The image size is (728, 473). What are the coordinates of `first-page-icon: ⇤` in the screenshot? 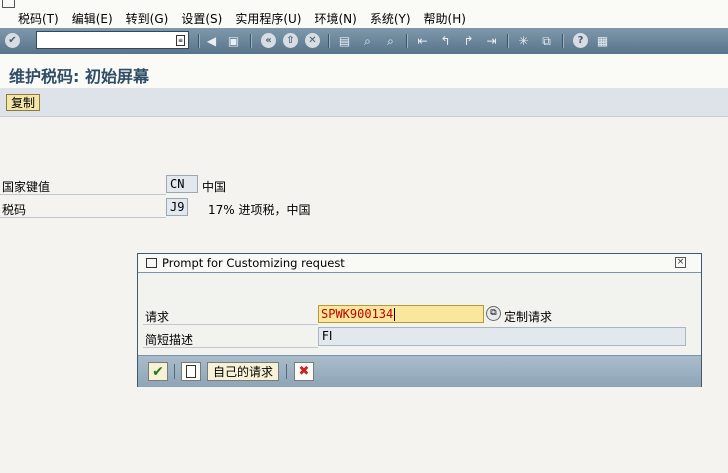 It's located at (422, 40).